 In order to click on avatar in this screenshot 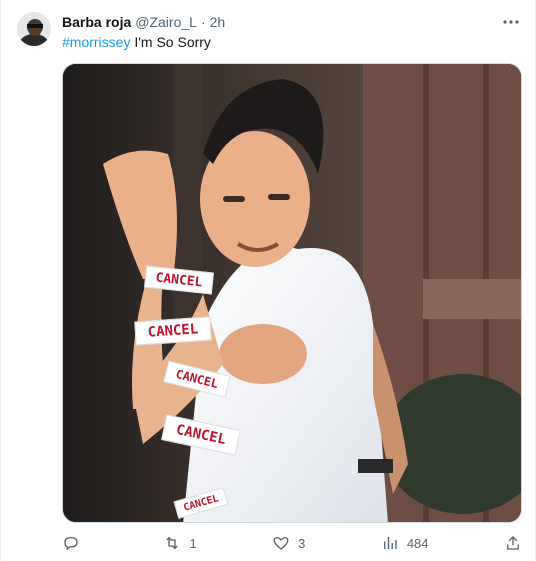, I will do `click(34, 29)`.